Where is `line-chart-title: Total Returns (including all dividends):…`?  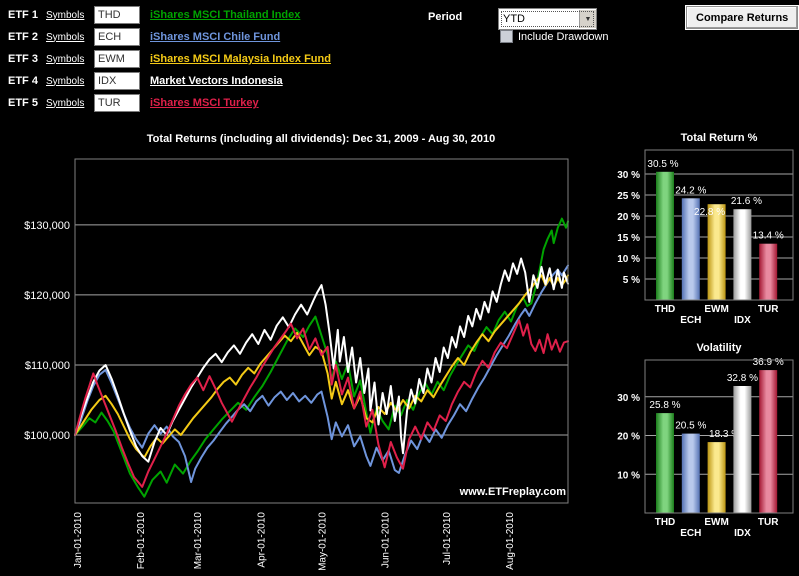
line-chart-title: Total Returns (including all dividends):… is located at coordinates (321, 139).